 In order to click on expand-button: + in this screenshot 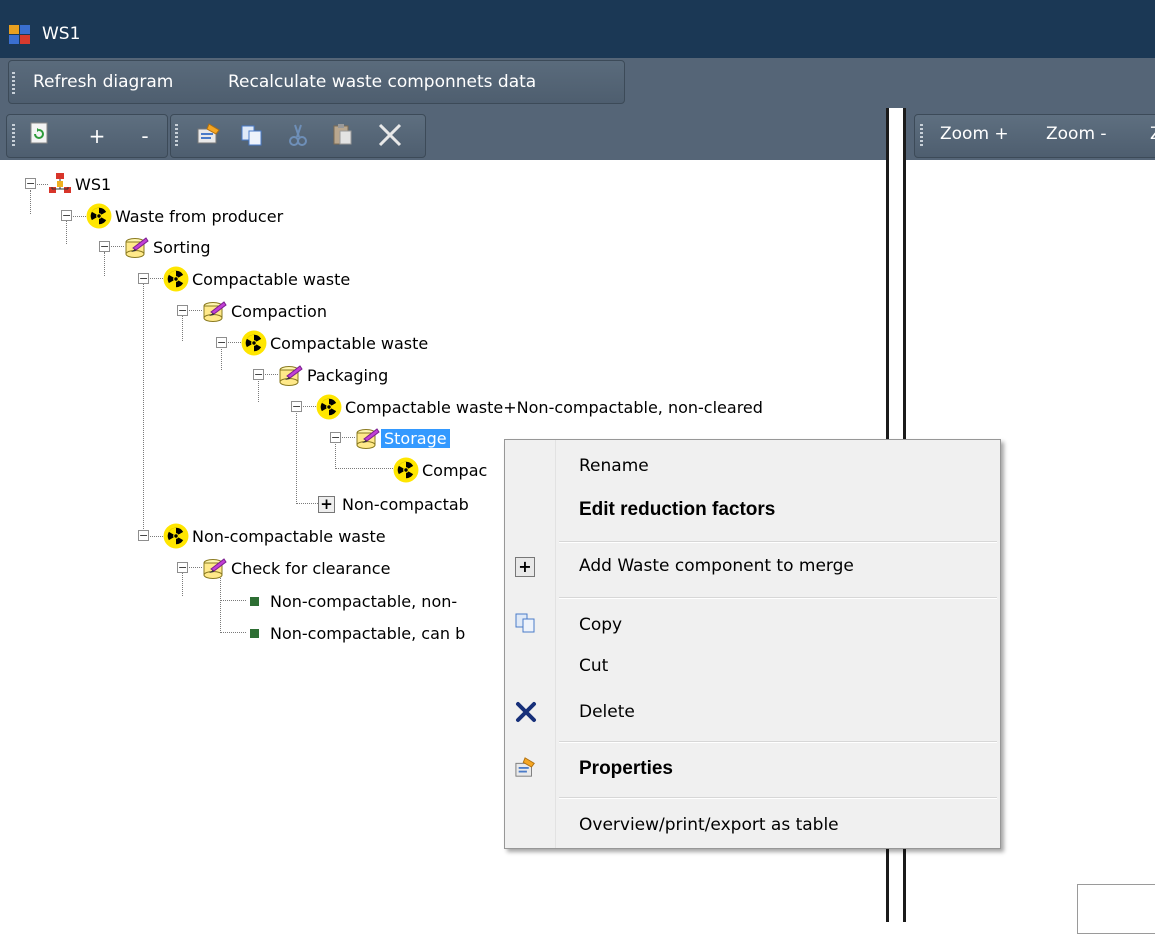, I will do `click(97, 136)`.